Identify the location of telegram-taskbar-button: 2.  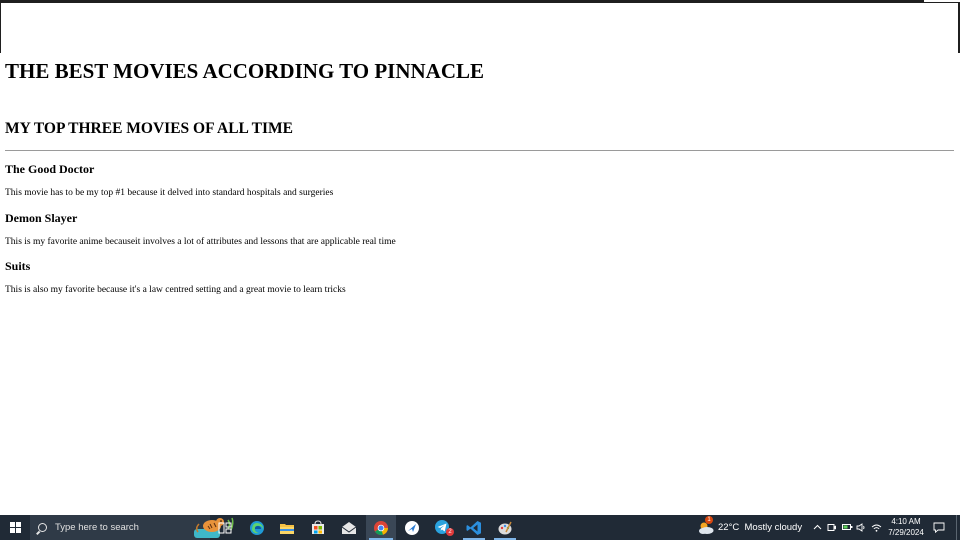
(443, 527).